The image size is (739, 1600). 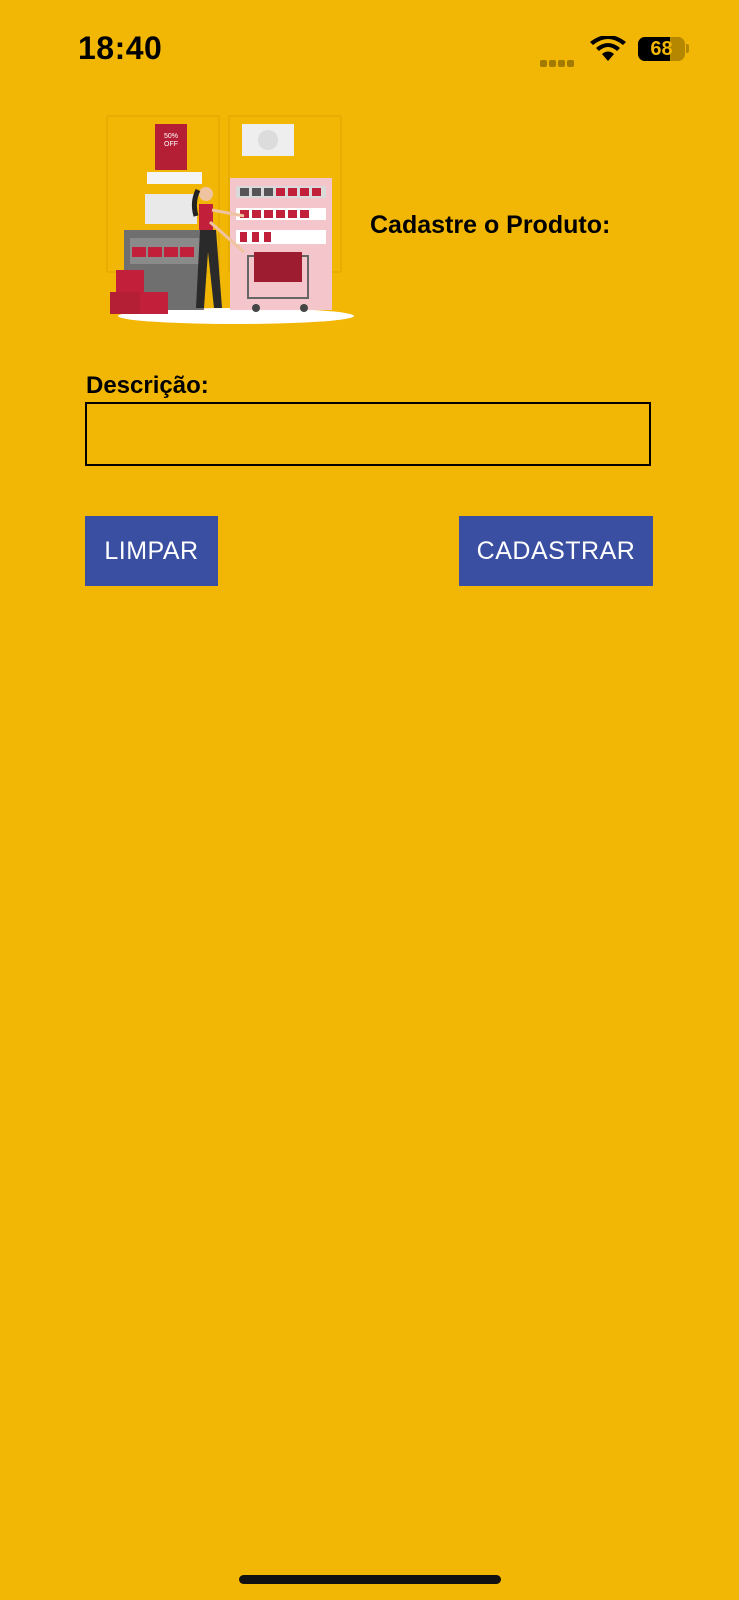 What do you see at coordinates (151, 551) in the screenshot?
I see `clear-button: LIMPAR` at bounding box center [151, 551].